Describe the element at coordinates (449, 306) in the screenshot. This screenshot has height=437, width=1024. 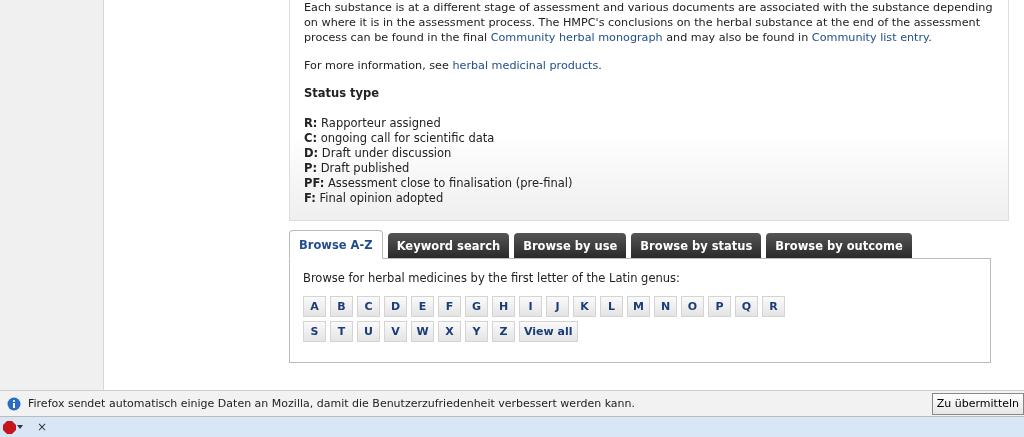
I see `letter-button: F` at that location.